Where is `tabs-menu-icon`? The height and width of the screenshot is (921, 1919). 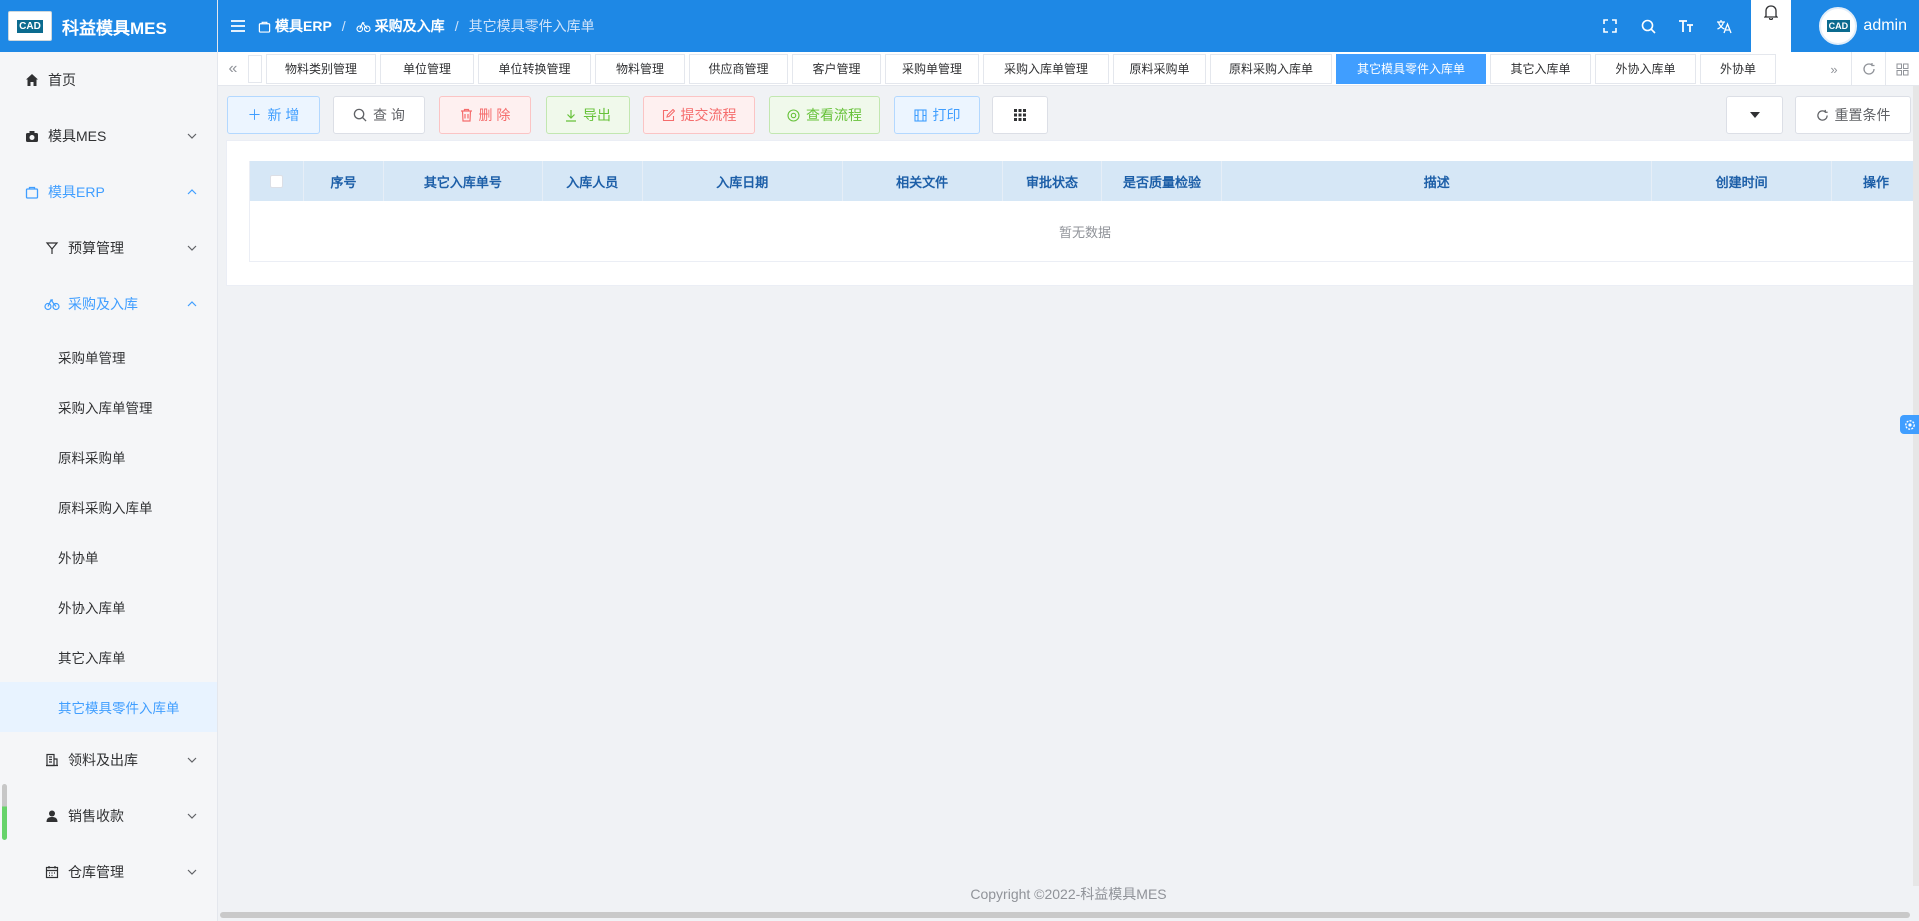
tabs-menu-icon is located at coordinates (1902, 69).